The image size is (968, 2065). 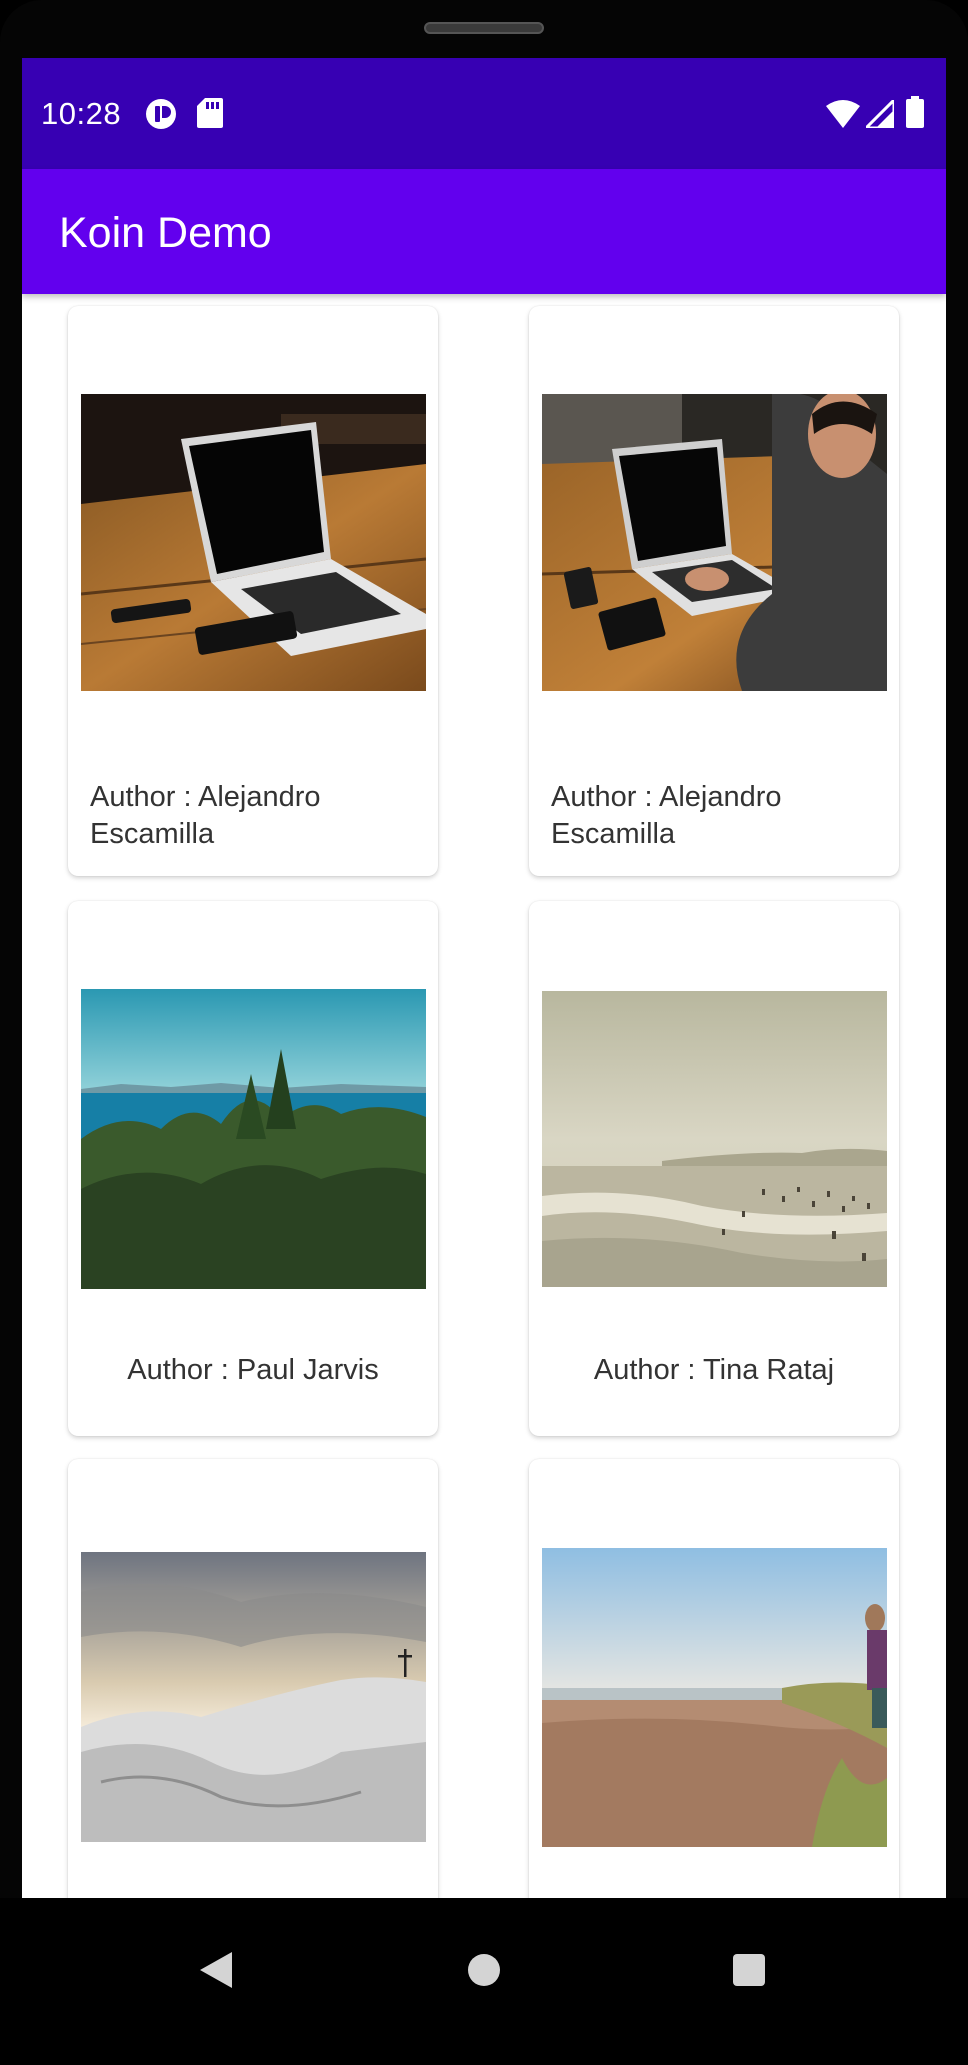 What do you see at coordinates (253, 542) in the screenshot?
I see `photo-laptop-desk` at bounding box center [253, 542].